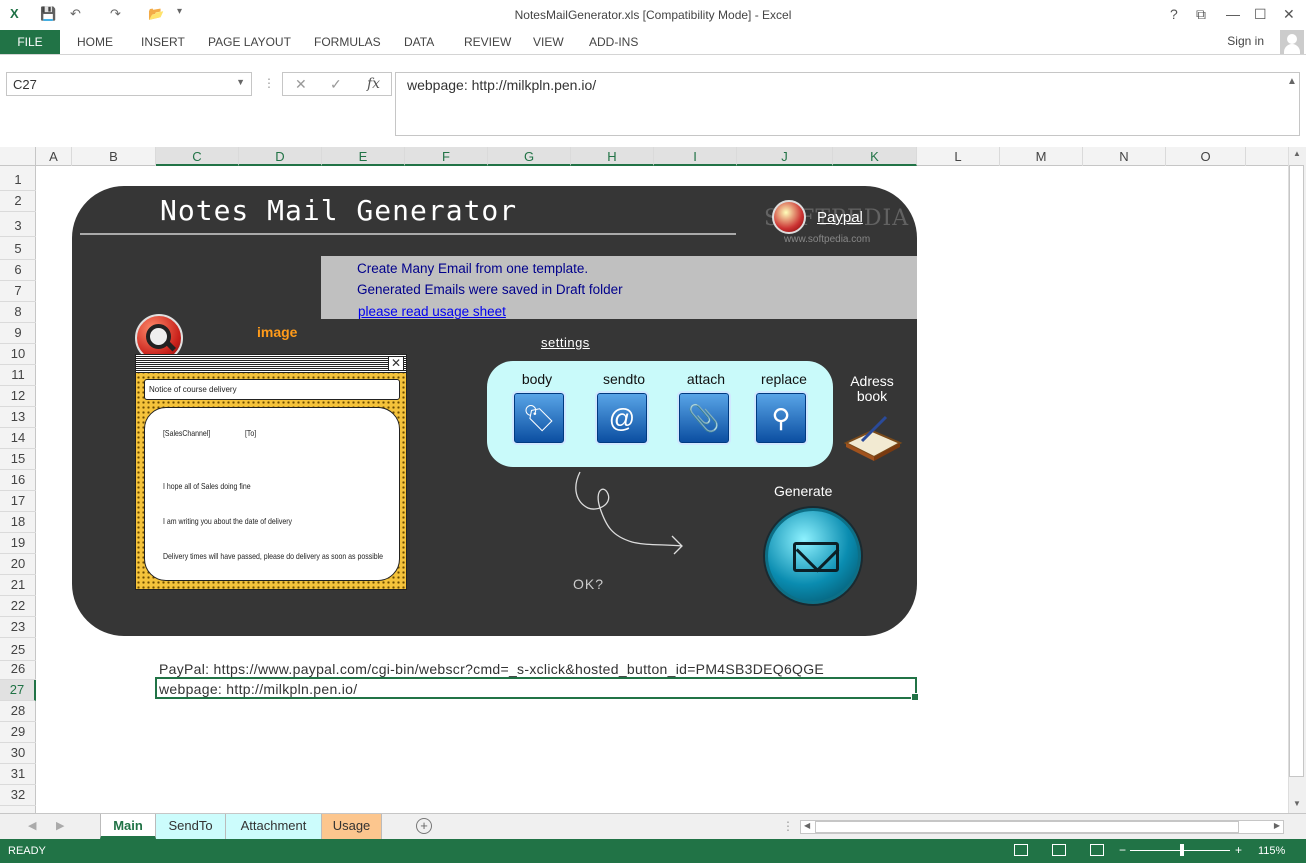  What do you see at coordinates (1027, 827) in the screenshot?
I see `horizontal-scroll-thumb` at bounding box center [1027, 827].